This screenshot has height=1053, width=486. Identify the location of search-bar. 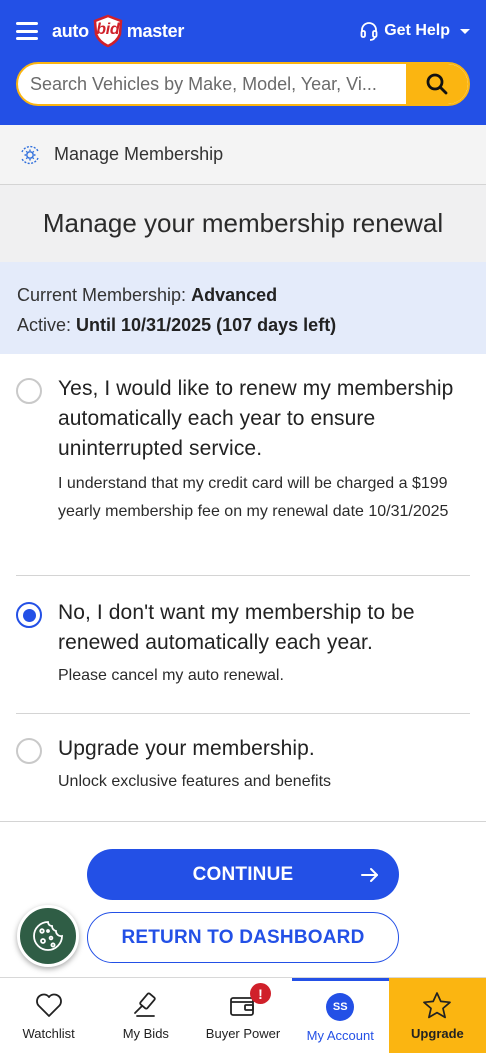
(243, 84).